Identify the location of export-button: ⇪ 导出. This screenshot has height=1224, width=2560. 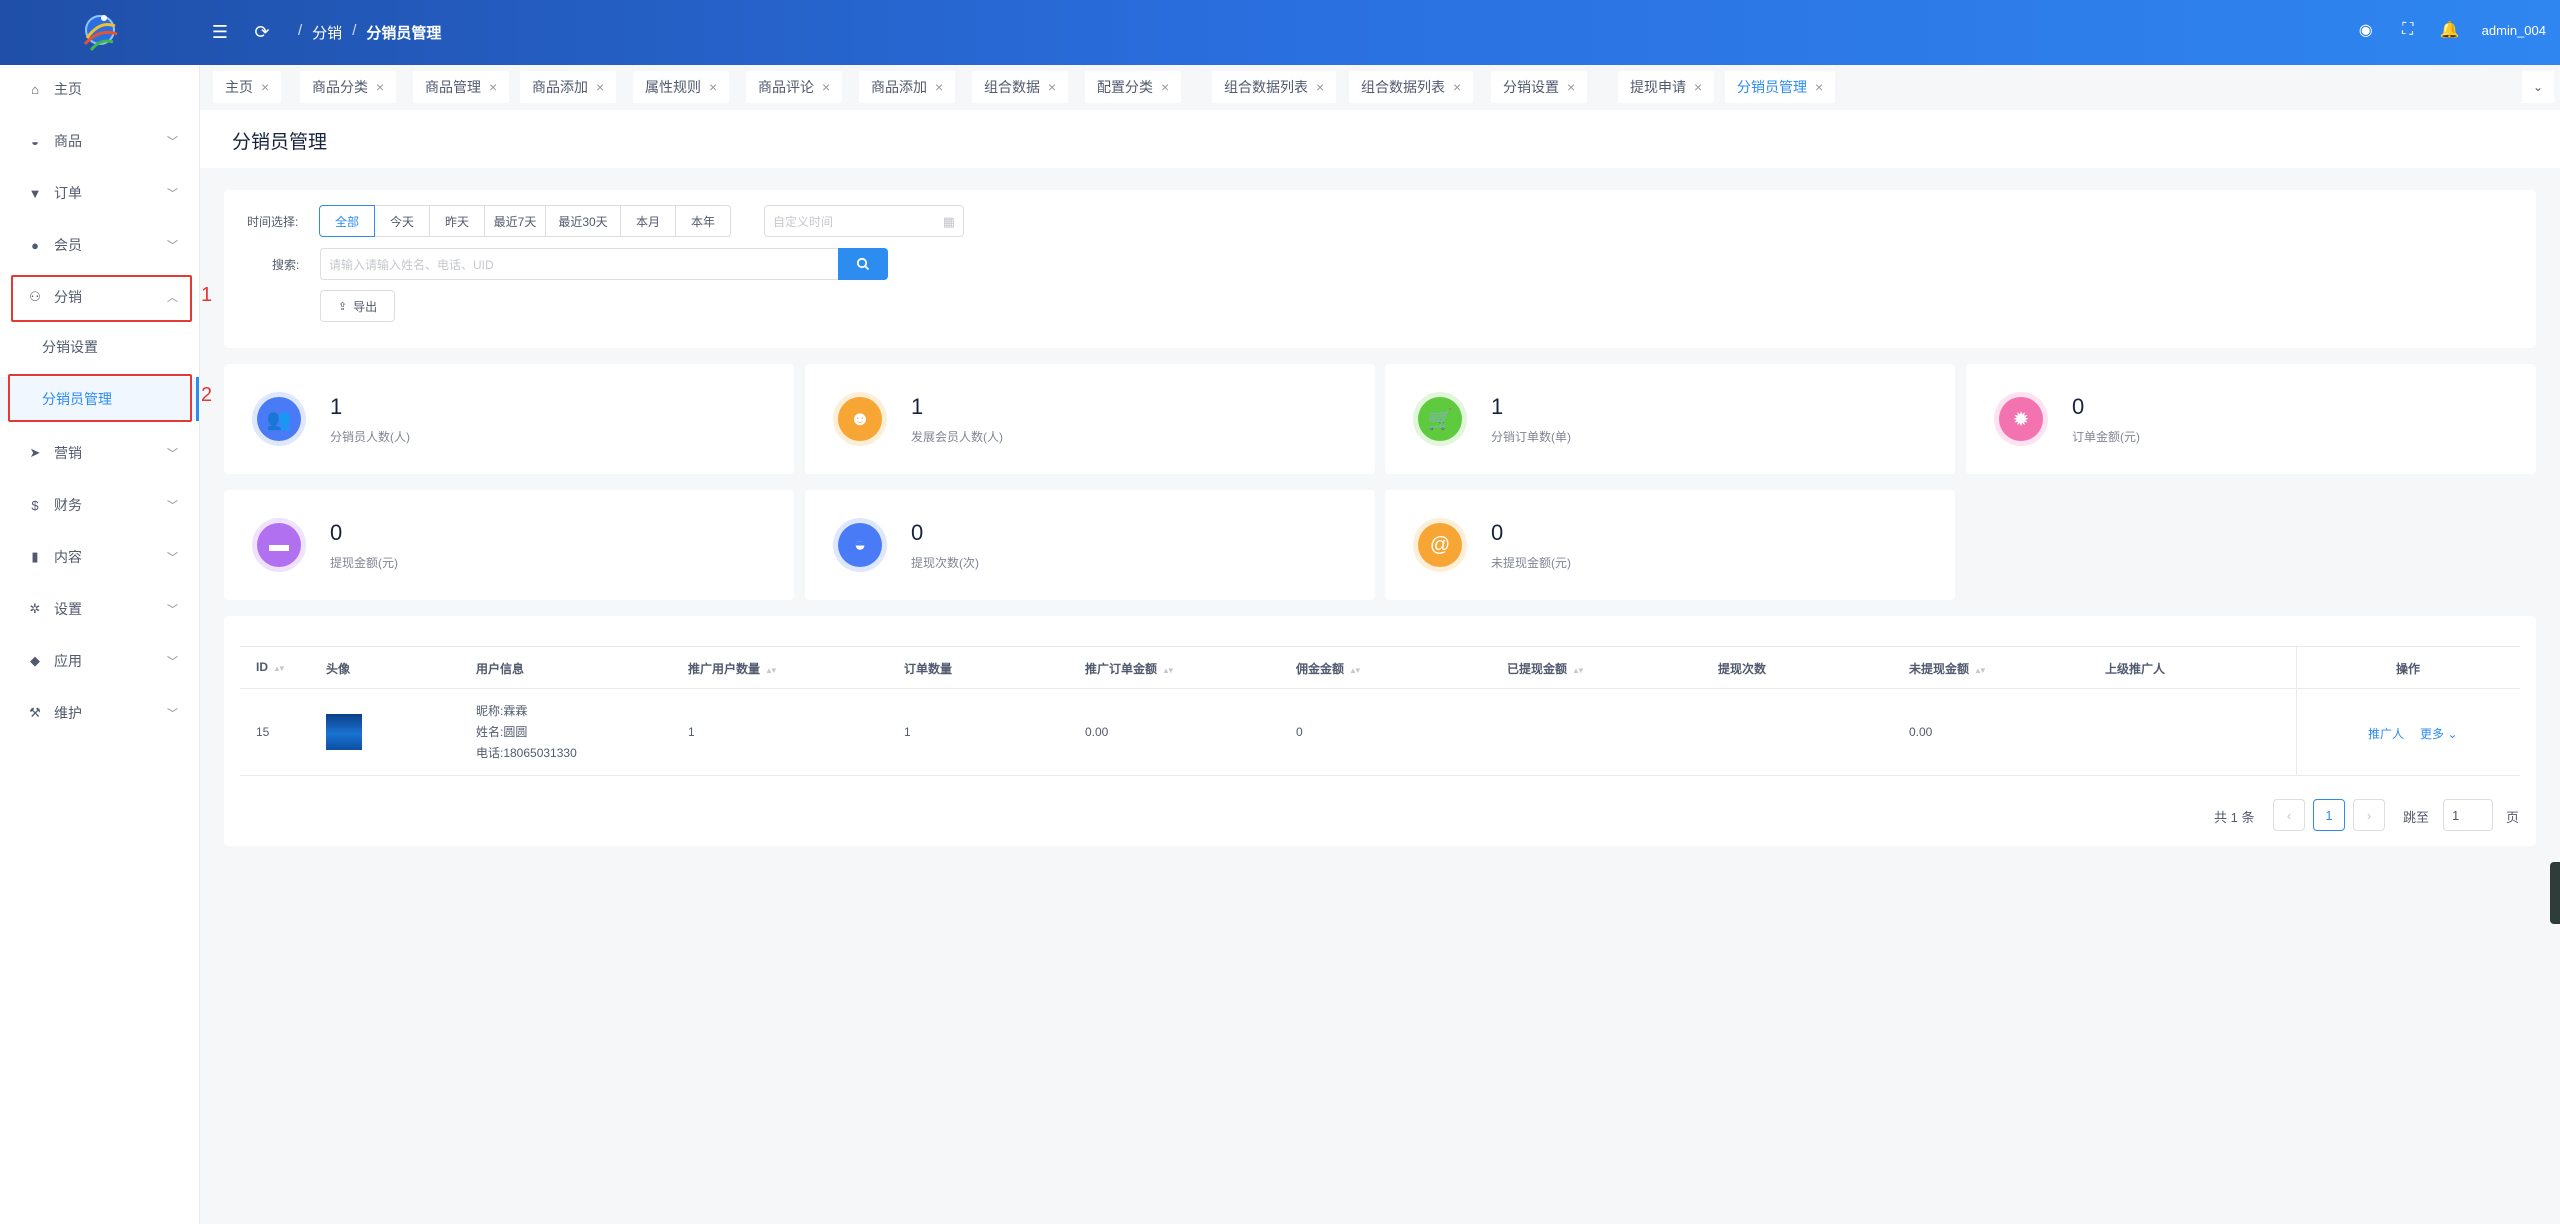
(357, 306).